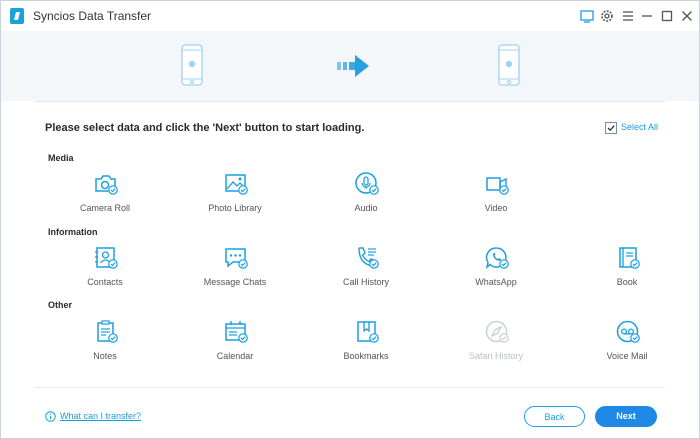 This screenshot has width=700, height=439. What do you see at coordinates (100, 416) in the screenshot?
I see `help-link-label: What can I transfer?` at bounding box center [100, 416].